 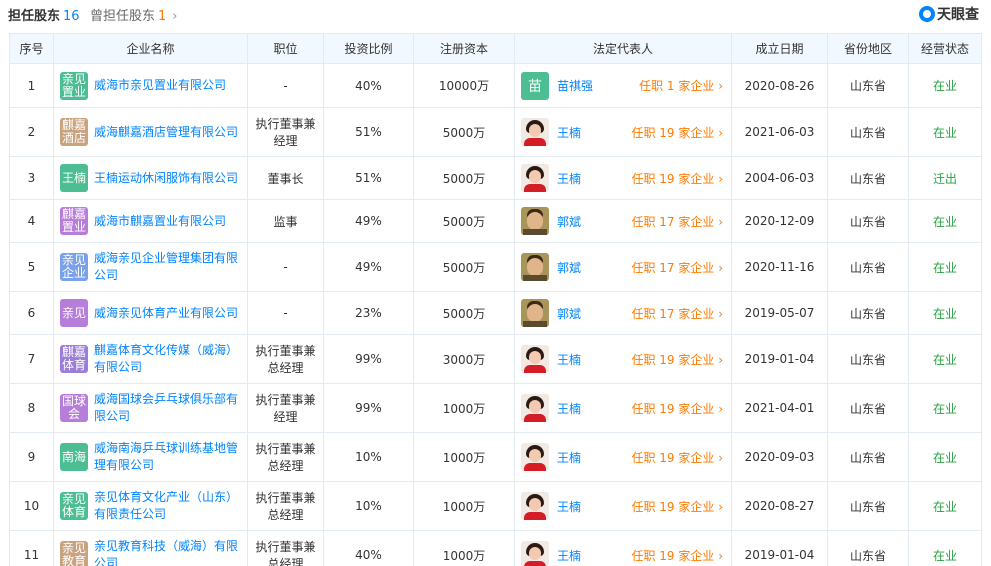 I want to click on avatar: 苗, so click(x=535, y=85).